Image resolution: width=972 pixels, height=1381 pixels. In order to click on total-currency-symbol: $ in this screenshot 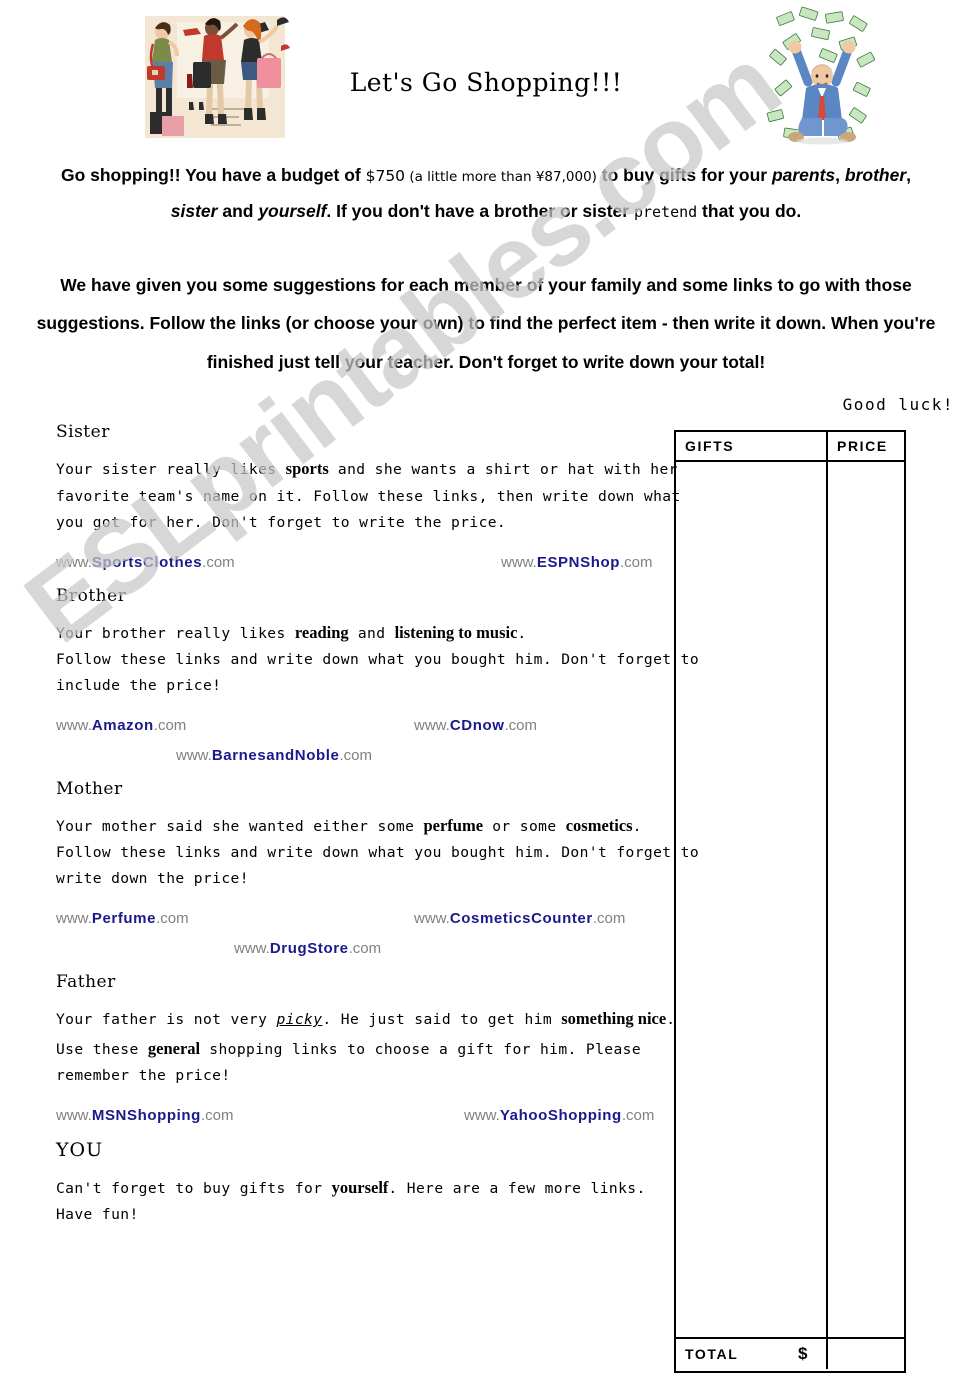, I will do `click(803, 1354)`.